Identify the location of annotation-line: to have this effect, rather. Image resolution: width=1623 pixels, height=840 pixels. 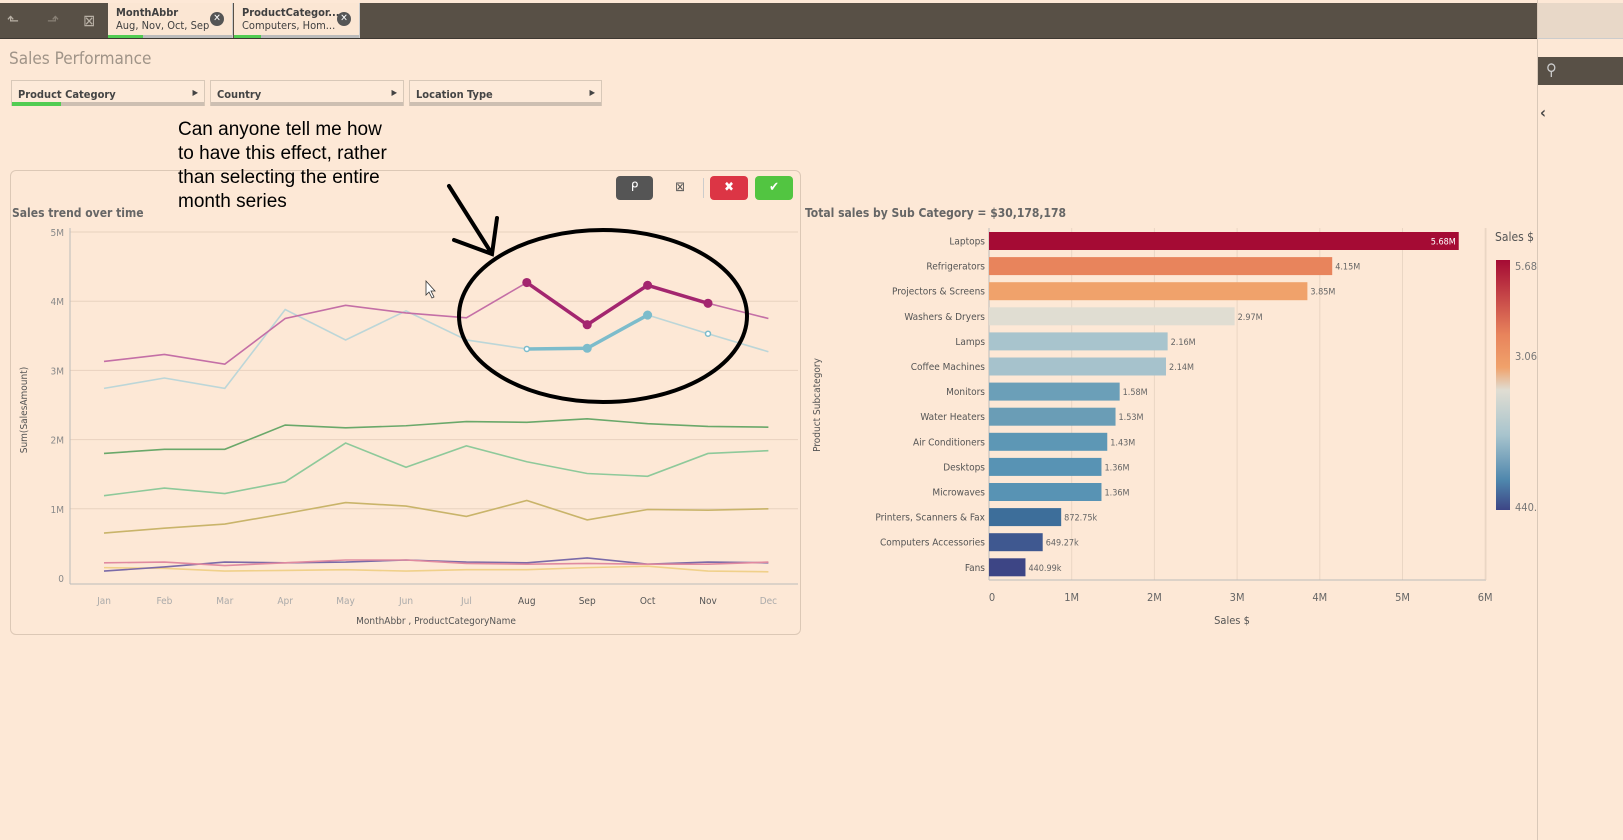
(282, 153).